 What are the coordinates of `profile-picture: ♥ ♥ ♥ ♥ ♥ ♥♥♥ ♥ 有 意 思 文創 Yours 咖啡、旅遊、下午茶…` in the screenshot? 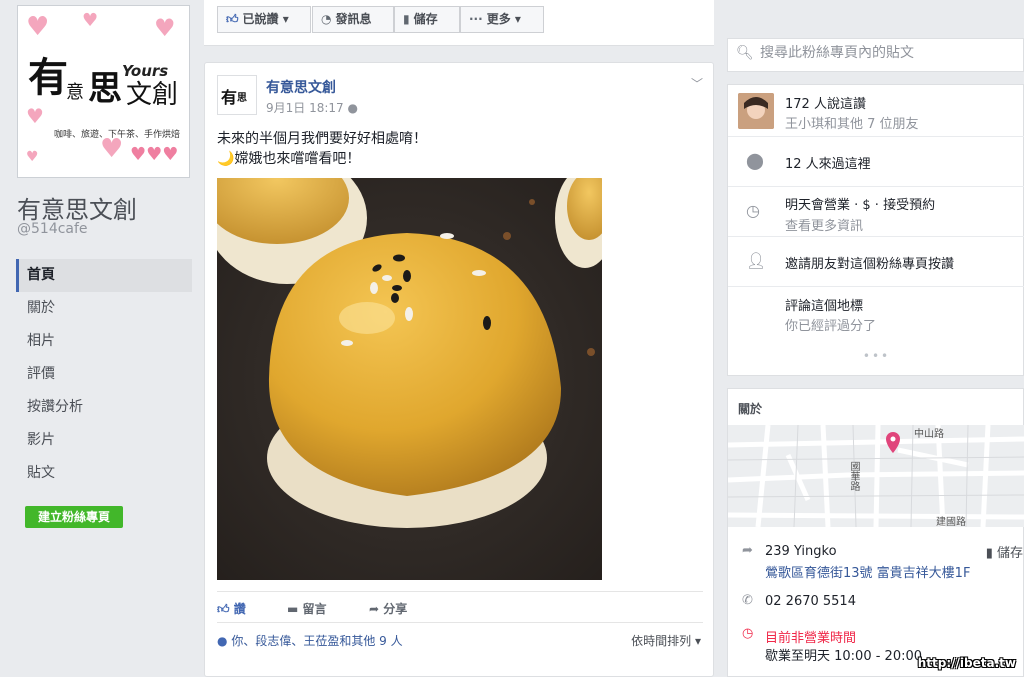 It's located at (103, 91).